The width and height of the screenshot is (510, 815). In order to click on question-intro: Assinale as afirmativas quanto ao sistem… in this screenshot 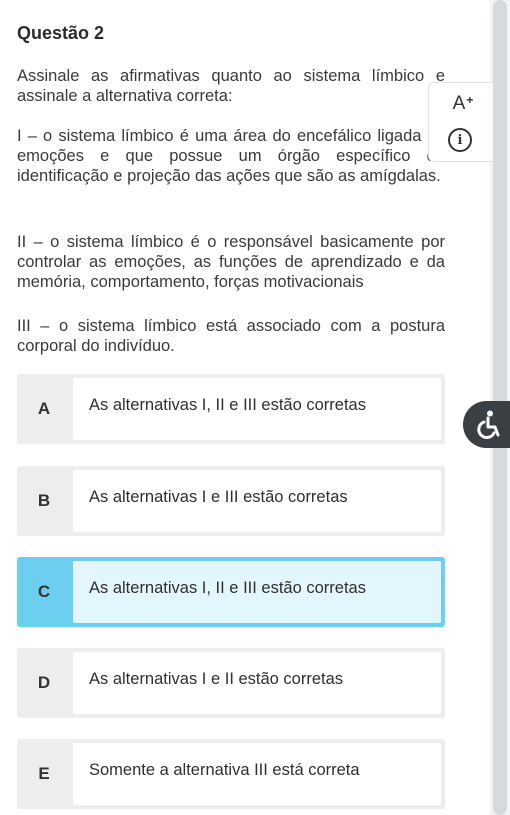, I will do `click(231, 86)`.